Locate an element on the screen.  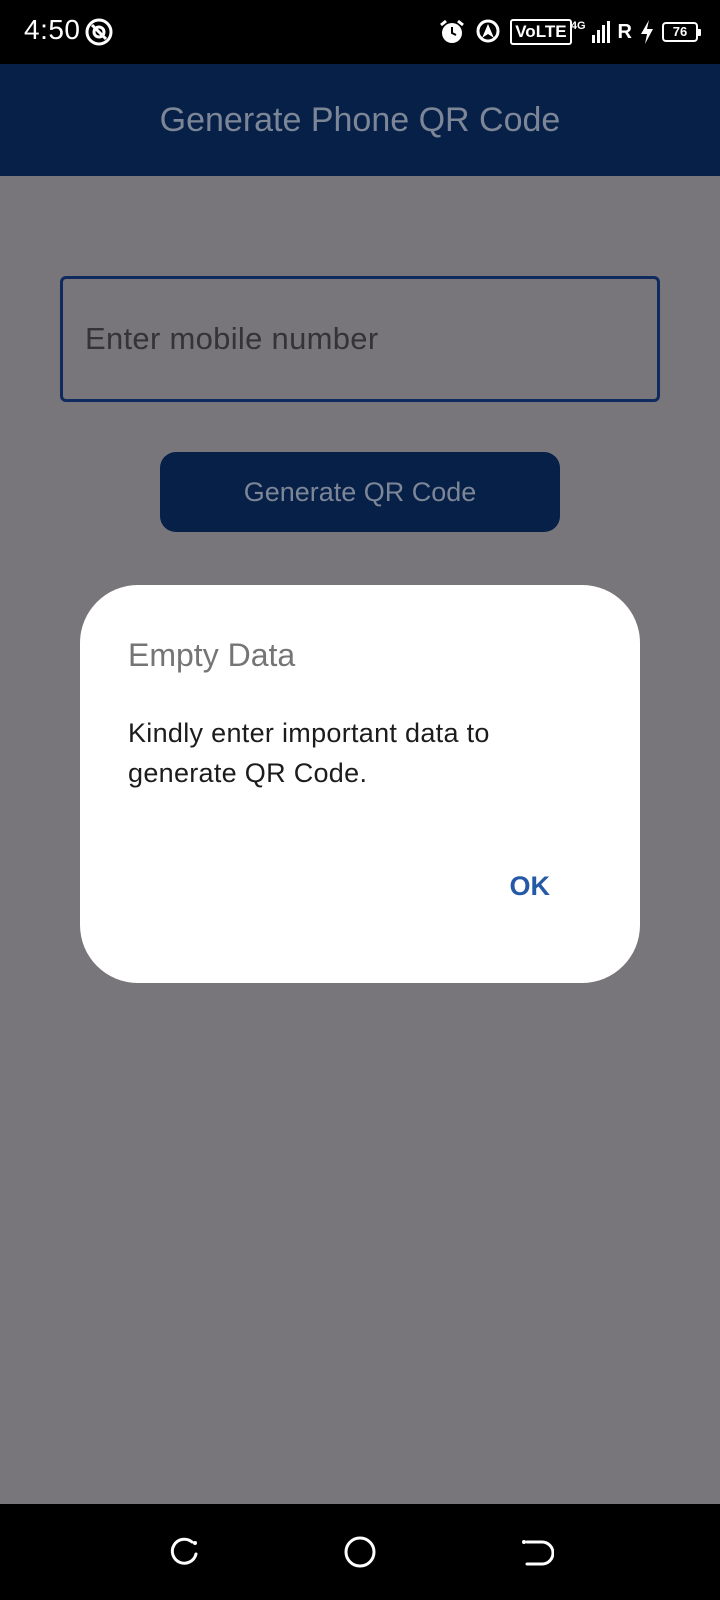
generate-qr-button: Generate QR Code is located at coordinates (360, 492).